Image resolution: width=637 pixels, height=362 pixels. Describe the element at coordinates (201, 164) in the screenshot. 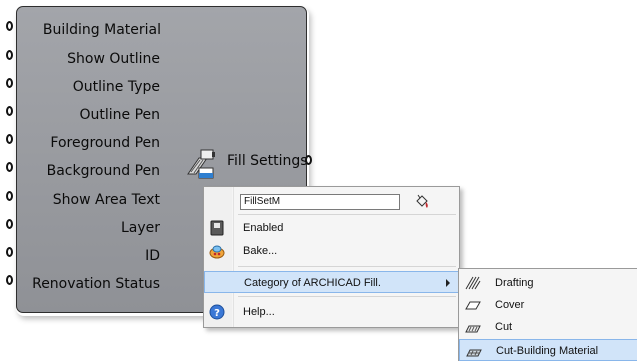

I see `fill-settings-icon` at that location.